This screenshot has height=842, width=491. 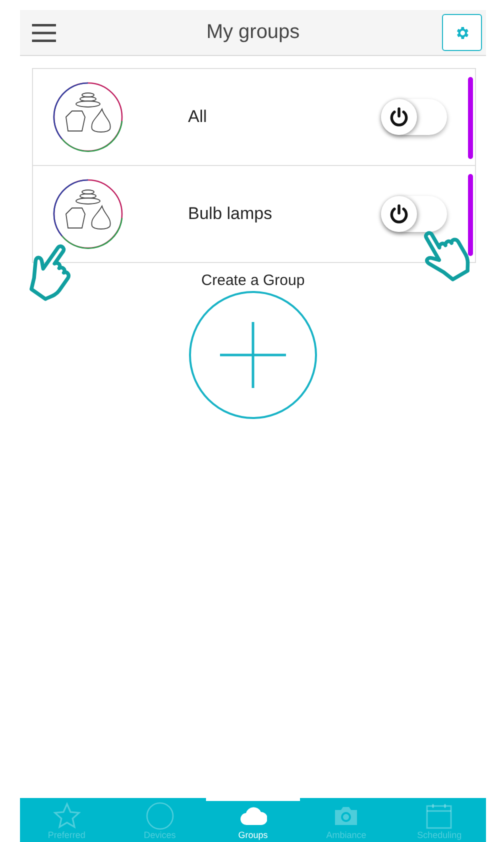 I want to click on group-name: Bulb lamps, so click(x=231, y=214).